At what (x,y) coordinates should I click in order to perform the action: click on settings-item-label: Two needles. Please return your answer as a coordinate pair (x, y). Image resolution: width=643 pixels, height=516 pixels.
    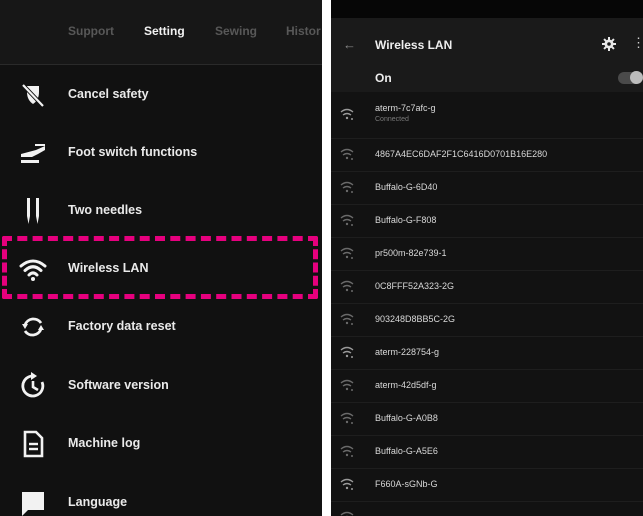
    Looking at the image, I should click on (105, 210).